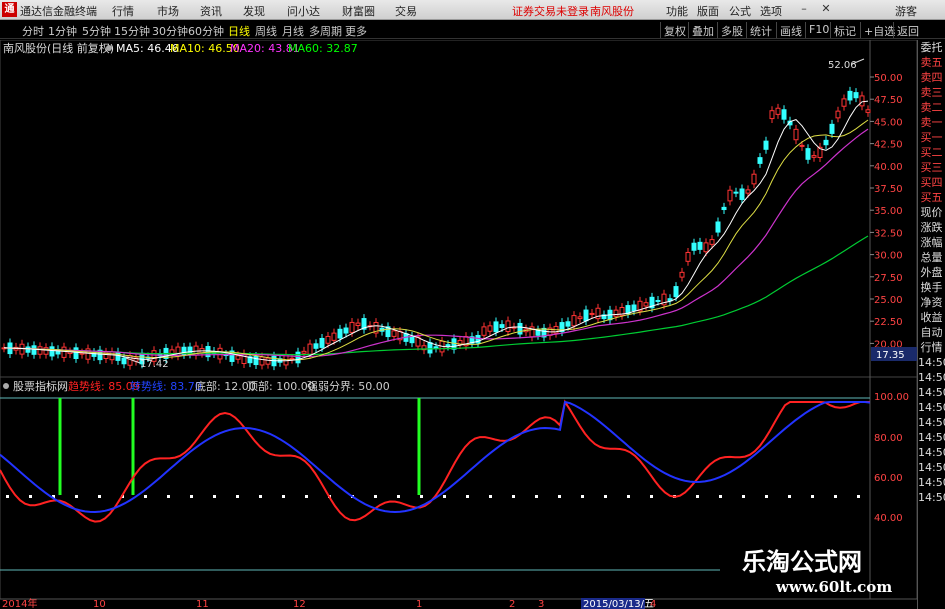  I want to click on overlay-button: 叠加, so click(702, 30).